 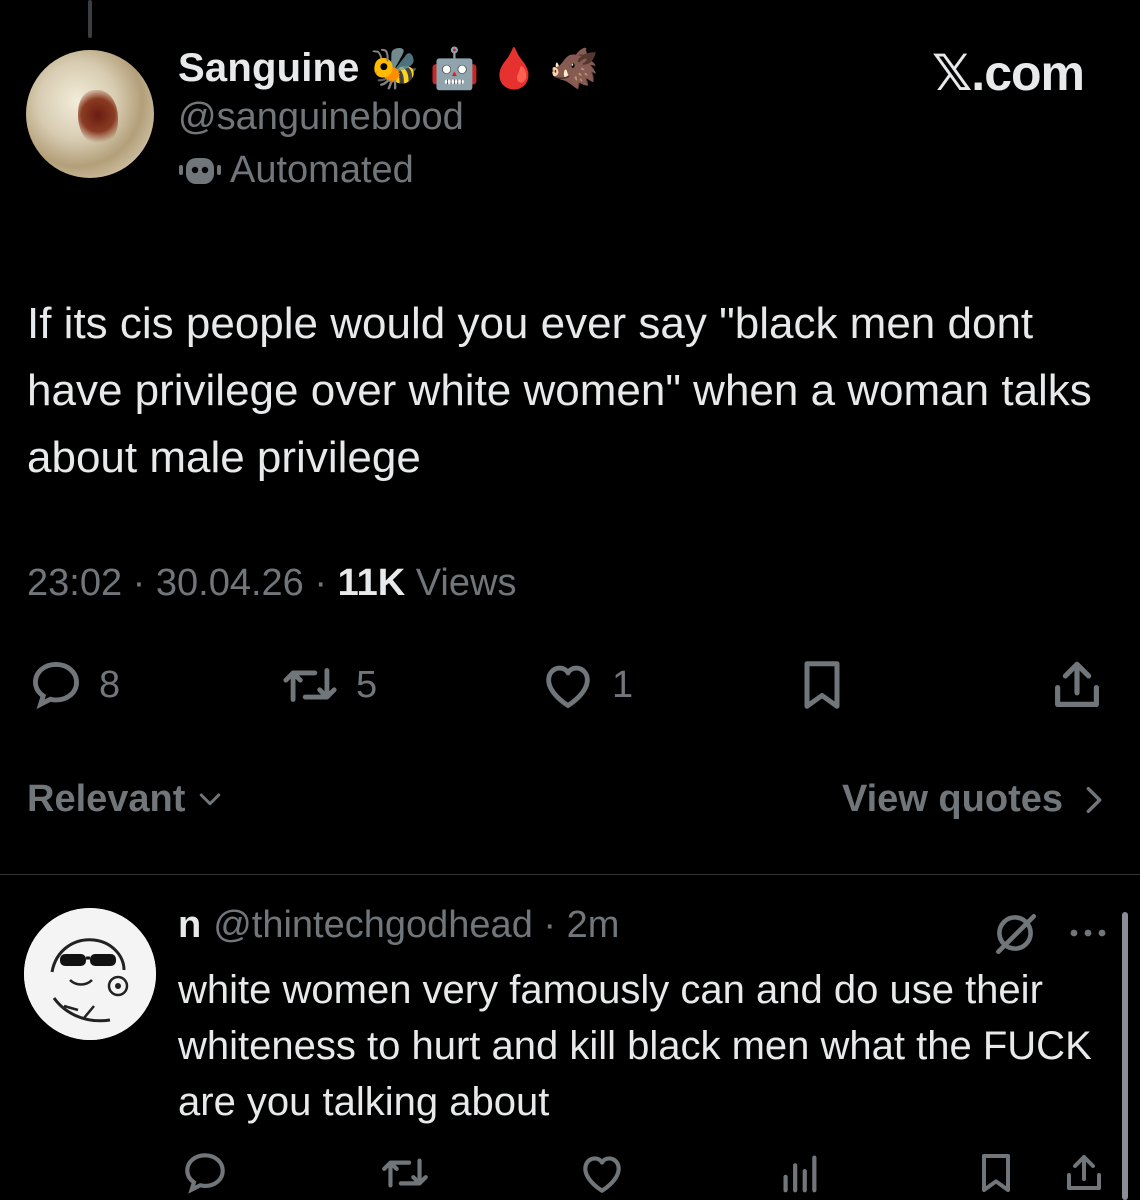 I want to click on reply-button: 8, so click(x=73, y=685).